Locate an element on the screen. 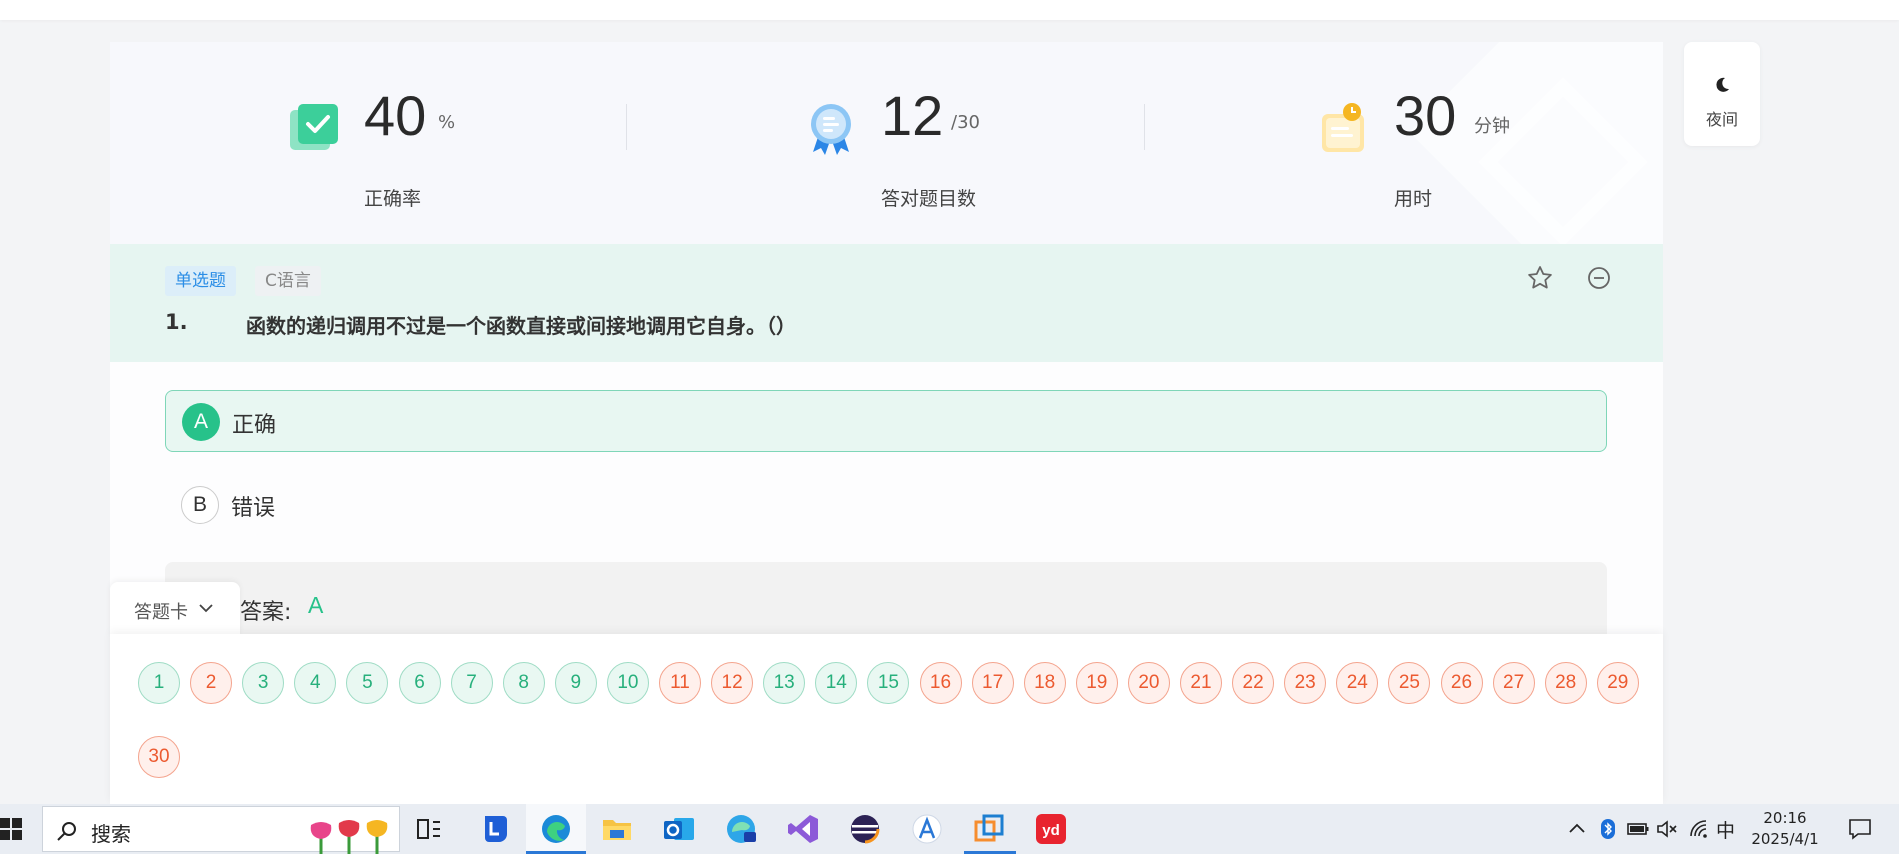 Image resolution: width=1899 pixels, height=854 pixels. answer-sheet-label: 答题卡 is located at coordinates (161, 612).